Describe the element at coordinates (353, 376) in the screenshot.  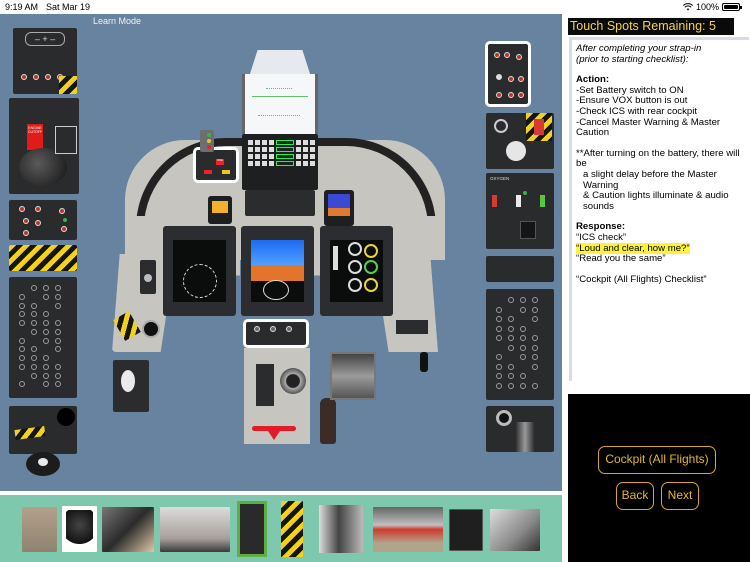
I see `right-side-compartment` at that location.